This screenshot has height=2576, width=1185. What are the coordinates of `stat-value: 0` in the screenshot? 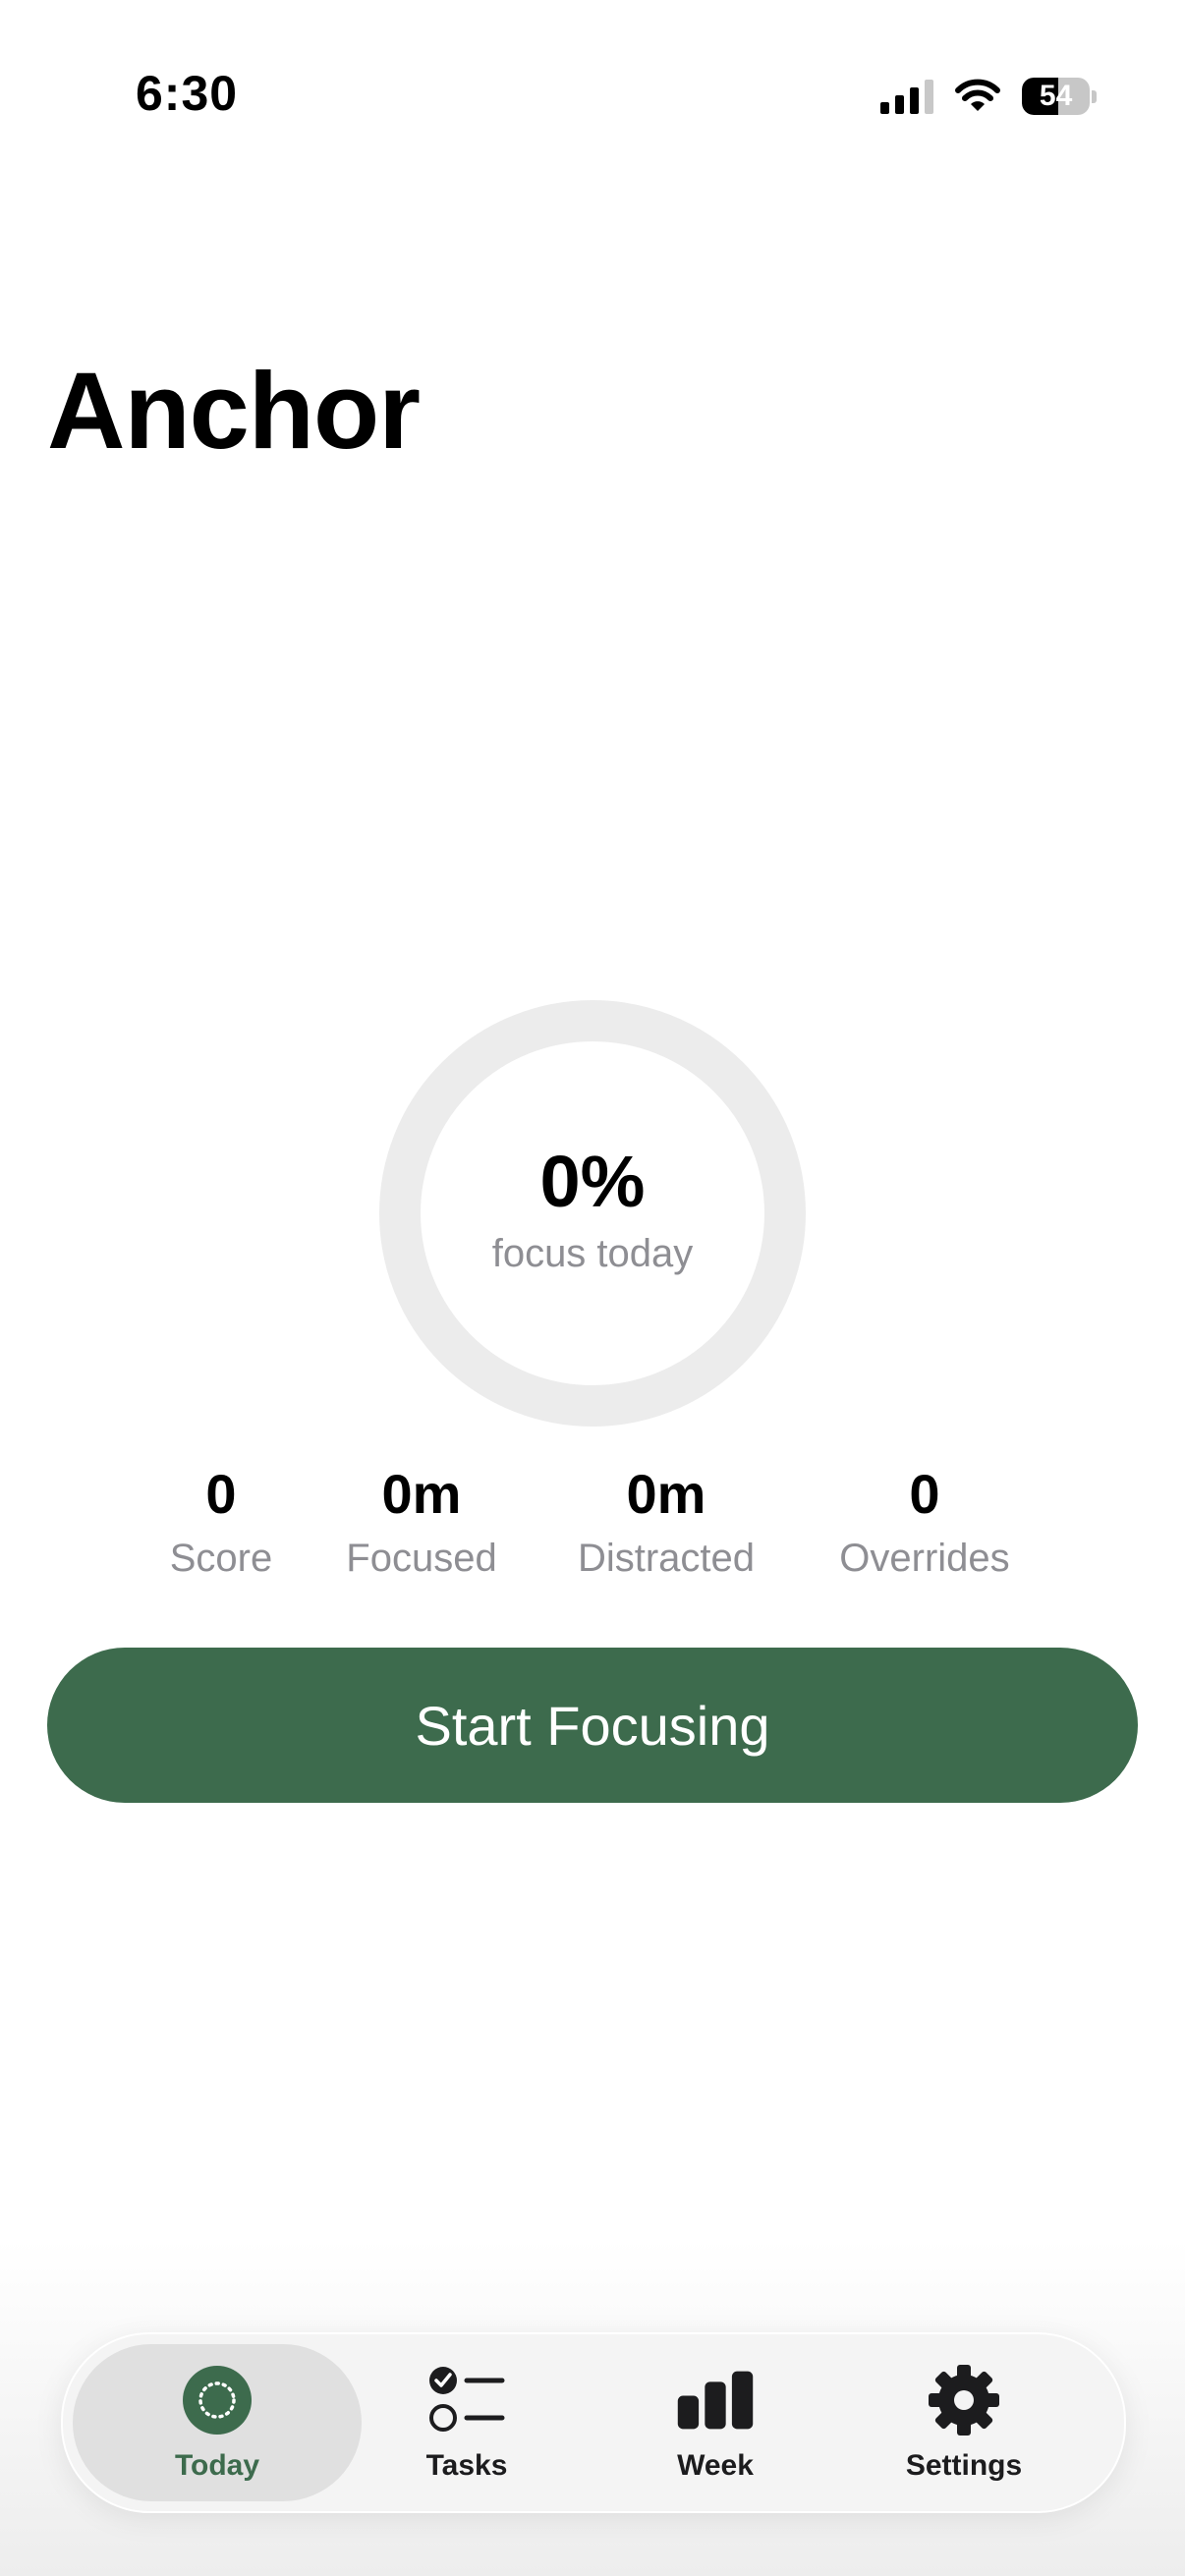 It's located at (925, 1494).